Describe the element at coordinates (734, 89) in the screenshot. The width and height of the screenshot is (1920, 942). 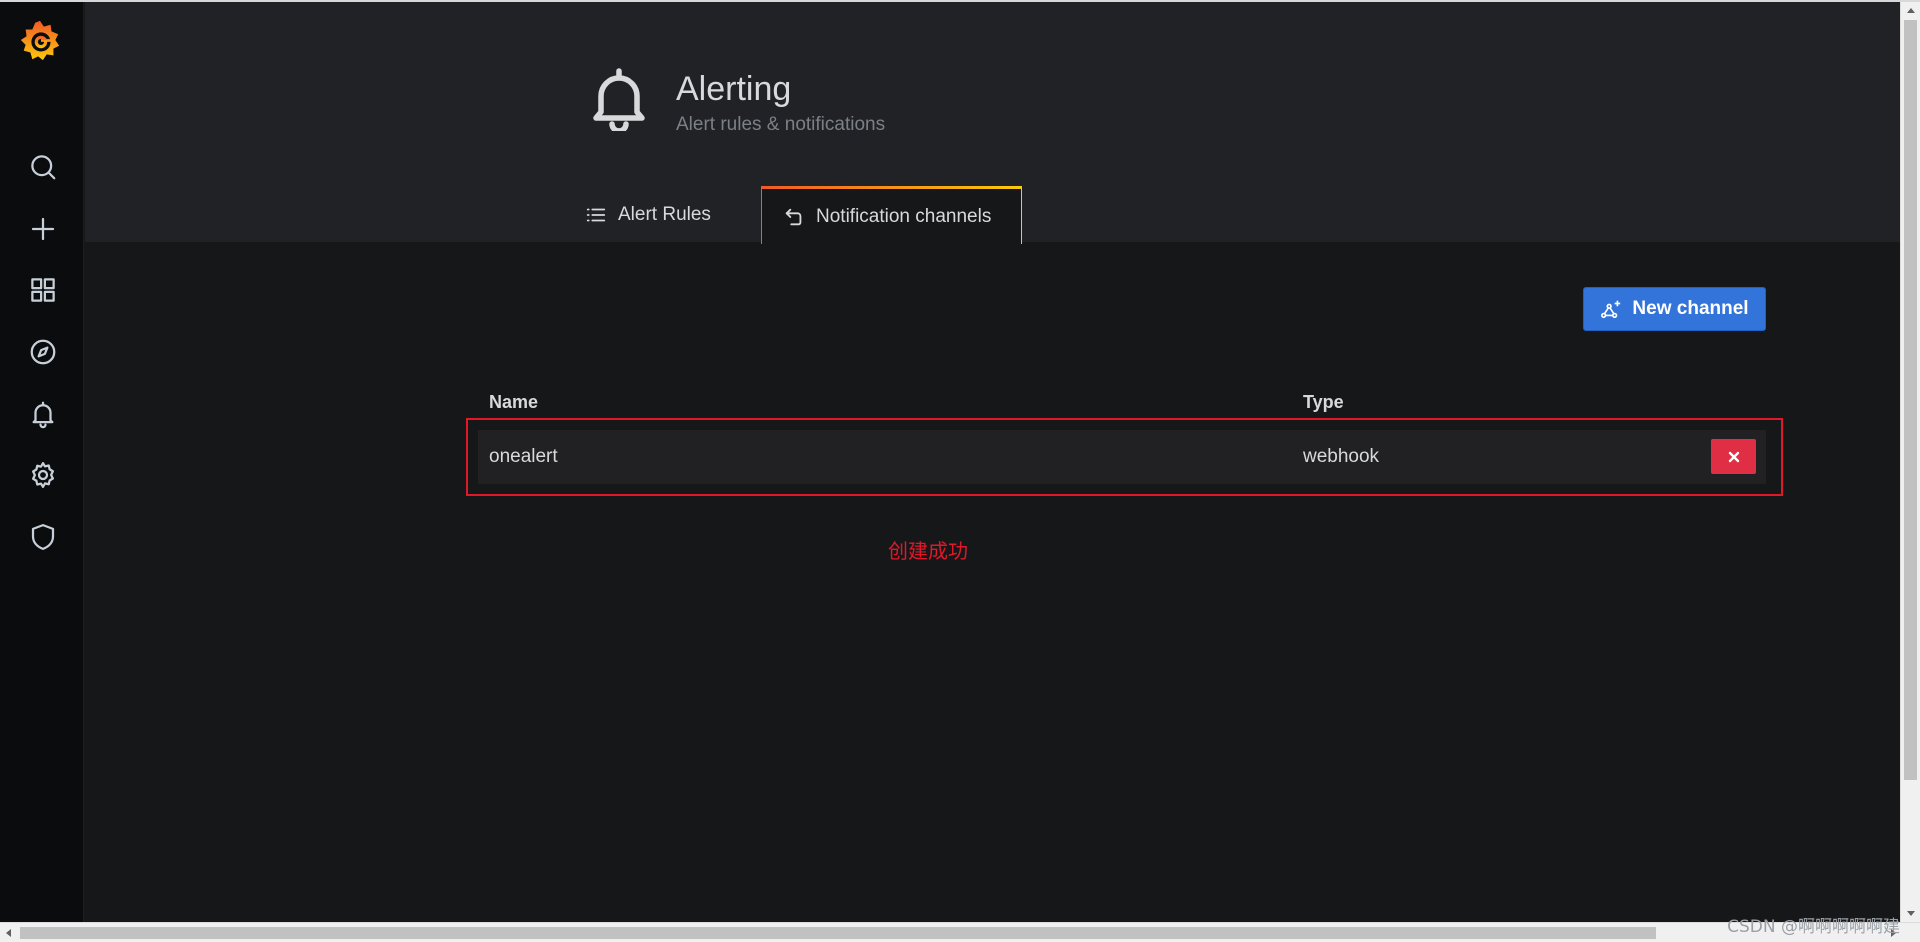
I see `page-title: Alerting` at that location.